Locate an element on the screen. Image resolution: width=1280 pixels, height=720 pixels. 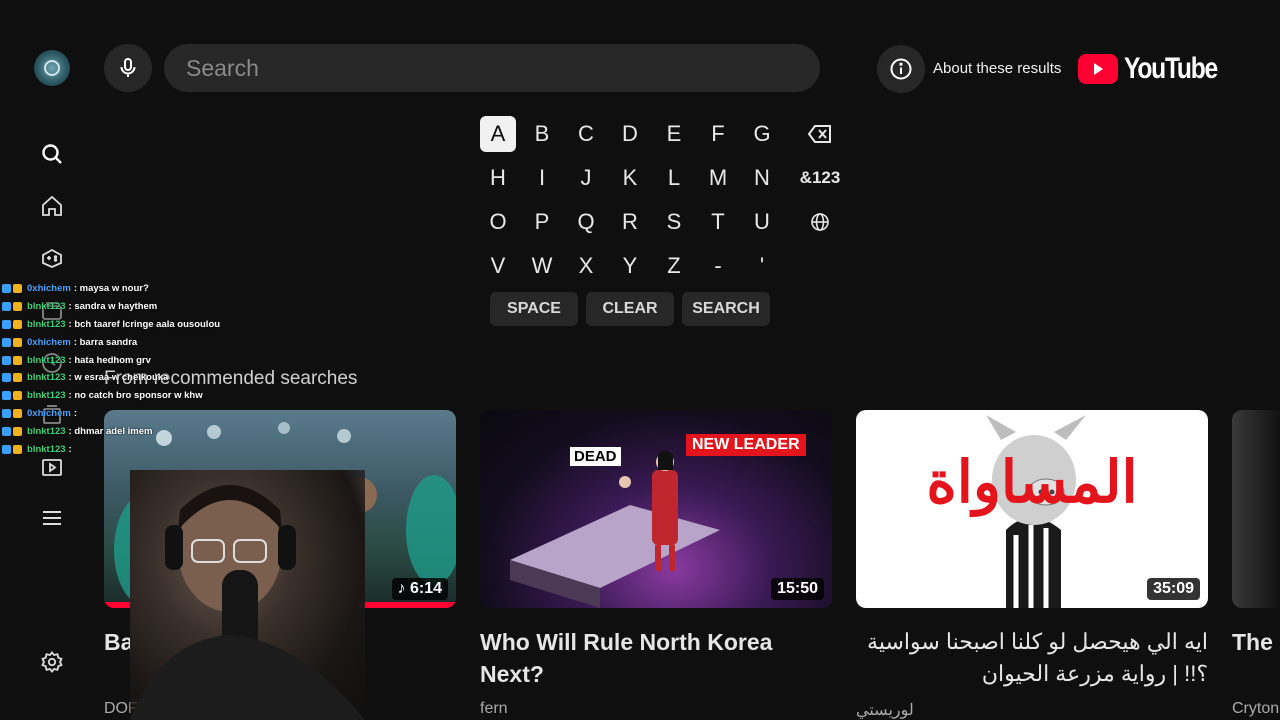
voice-search-button is located at coordinates (128, 68).